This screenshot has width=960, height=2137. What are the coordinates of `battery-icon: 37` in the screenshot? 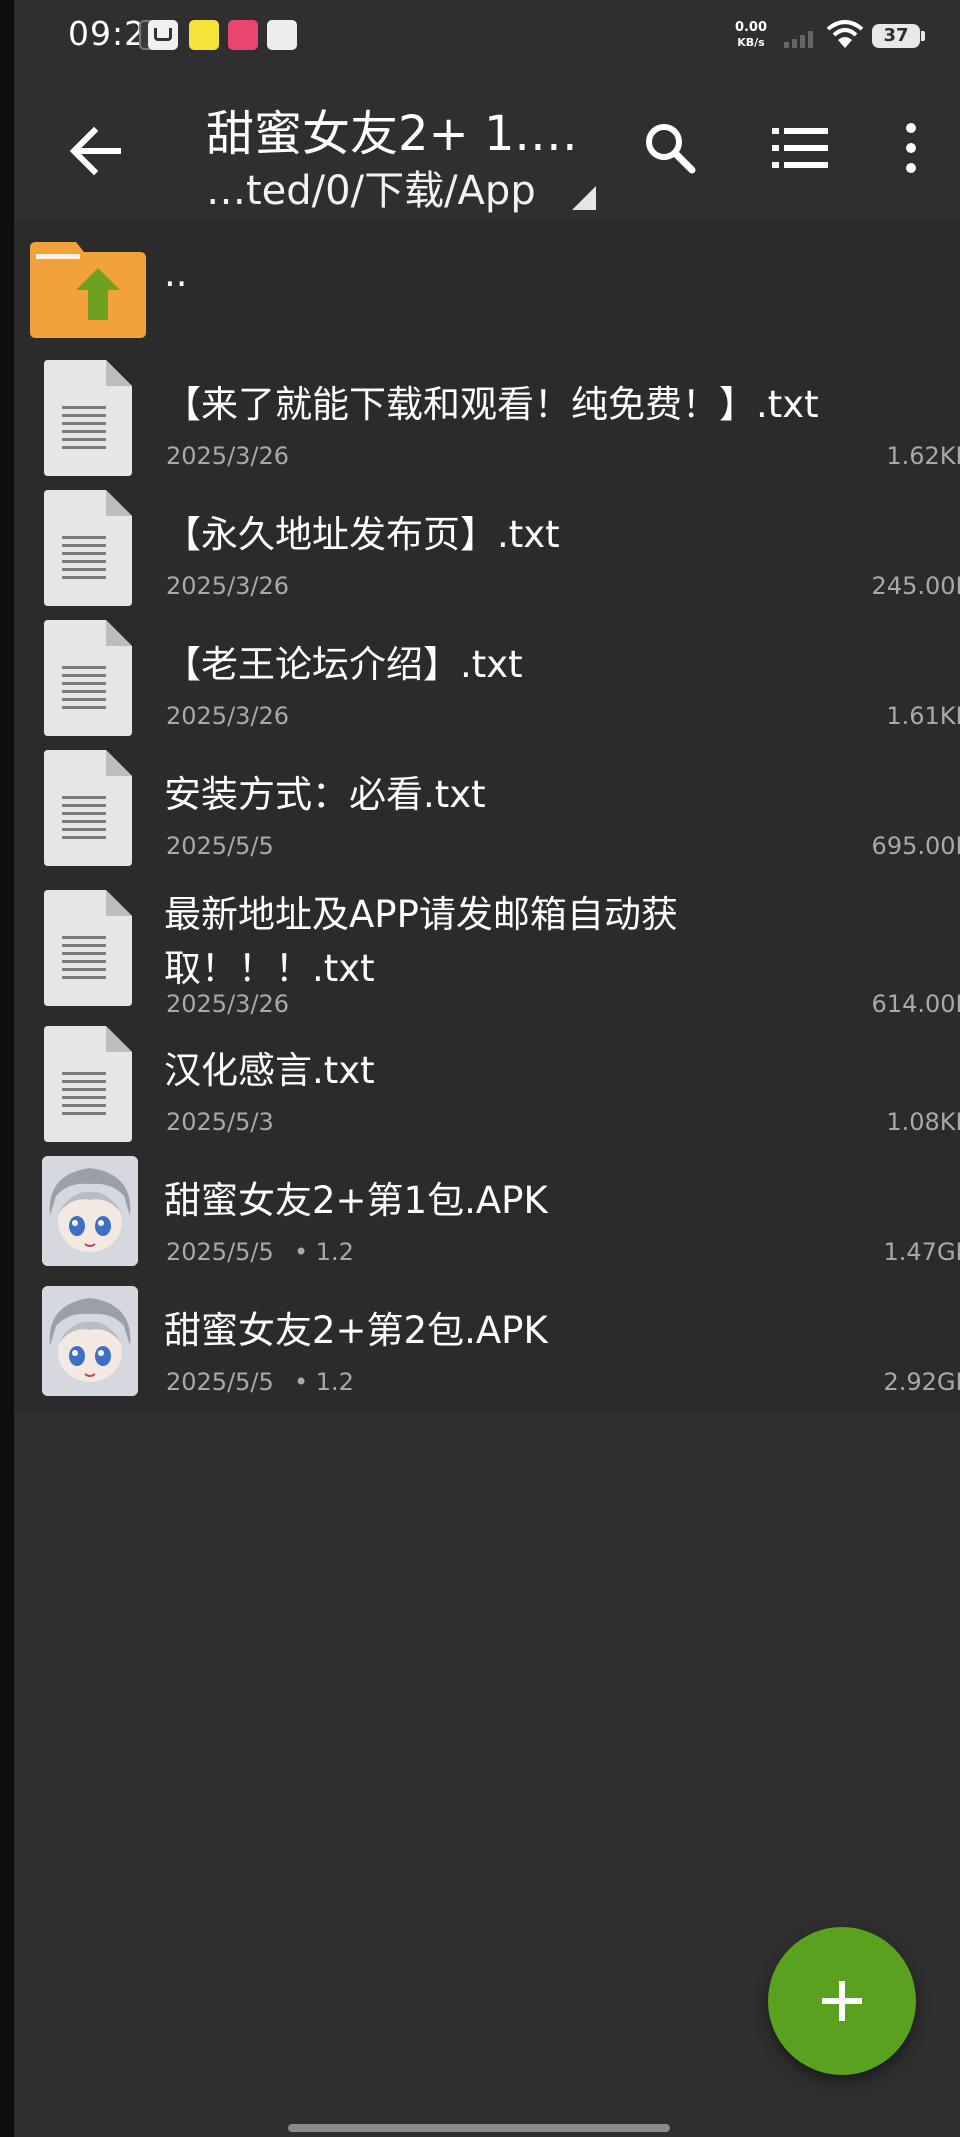 It's located at (896, 36).